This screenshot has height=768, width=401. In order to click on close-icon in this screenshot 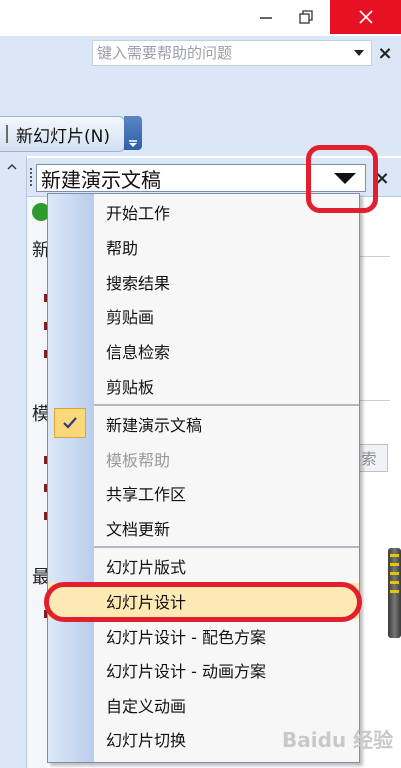, I will do `click(365, 17)`.